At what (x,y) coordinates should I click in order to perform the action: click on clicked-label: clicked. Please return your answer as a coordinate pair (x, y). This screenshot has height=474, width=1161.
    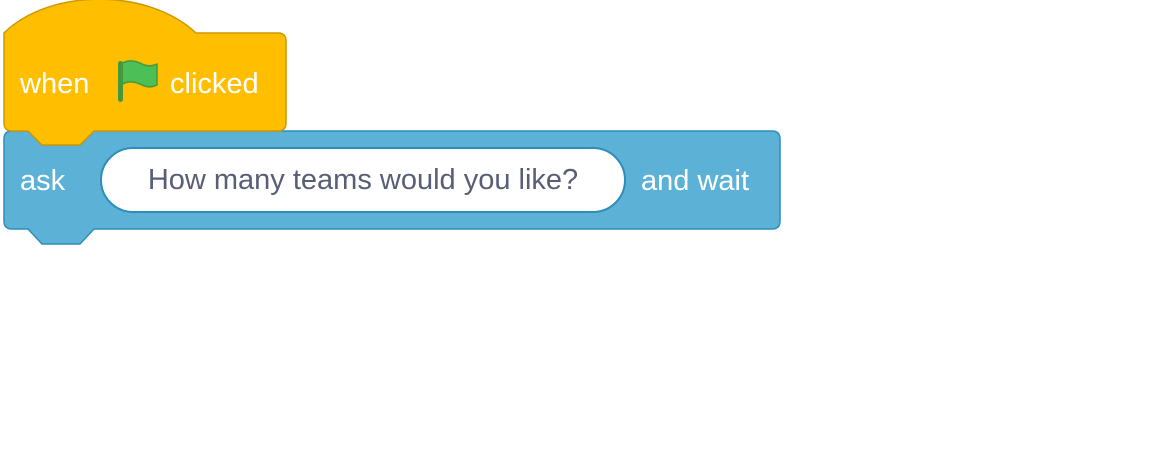
    Looking at the image, I should click on (214, 84).